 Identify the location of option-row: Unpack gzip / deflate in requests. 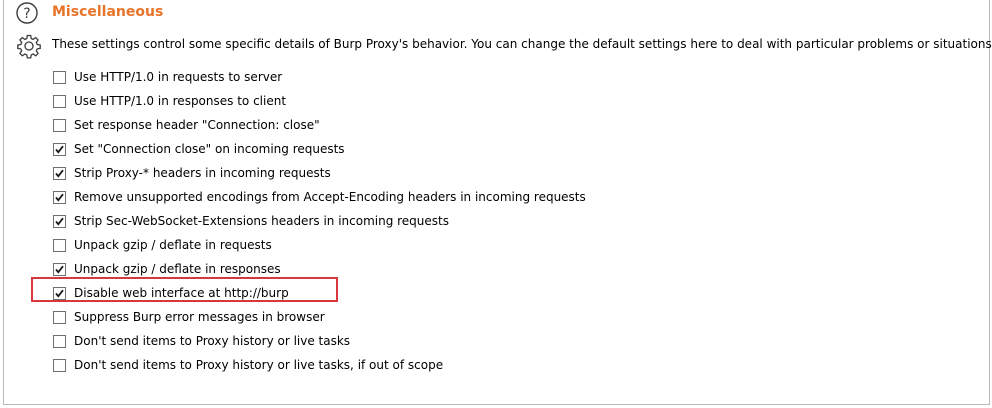
(162, 245).